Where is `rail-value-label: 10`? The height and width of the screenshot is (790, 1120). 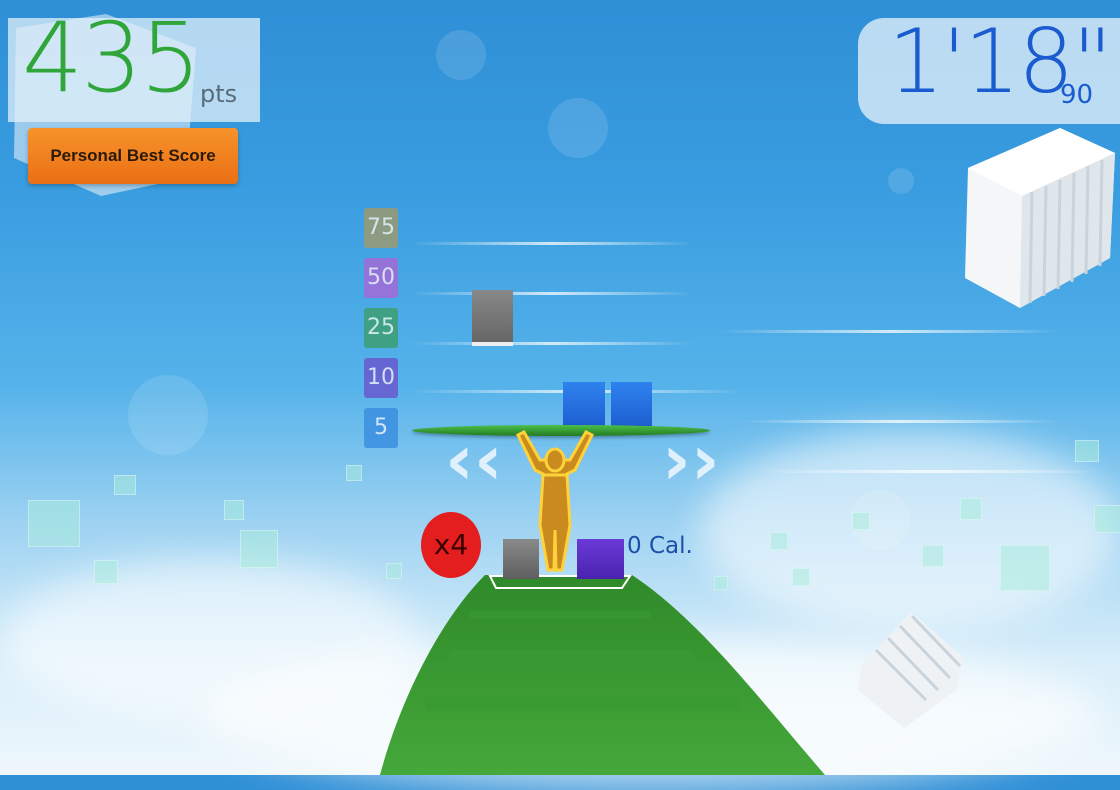
rail-value-label: 10 is located at coordinates (381, 378).